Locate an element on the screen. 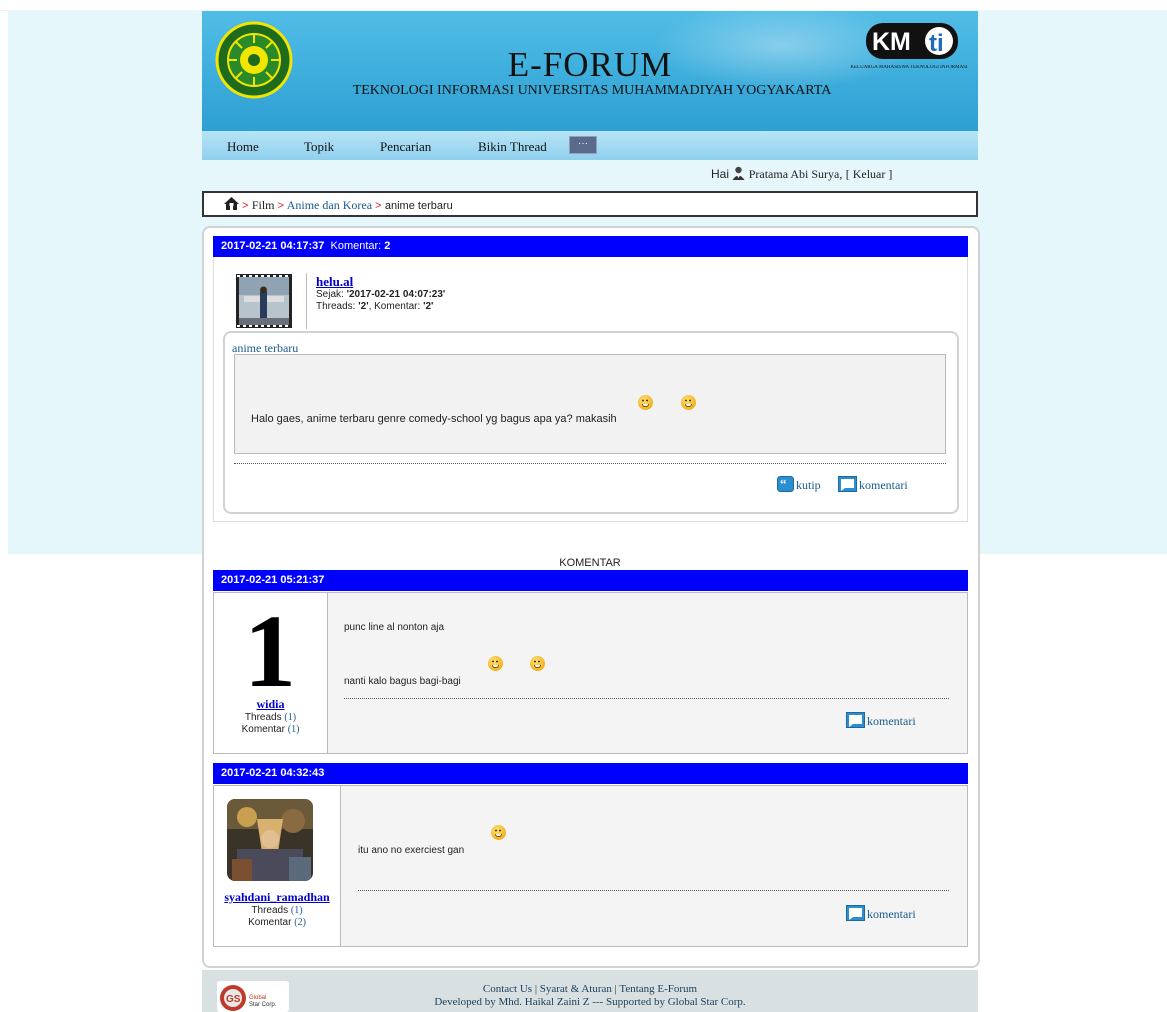  greeting-prefix: Hai is located at coordinates (720, 174).